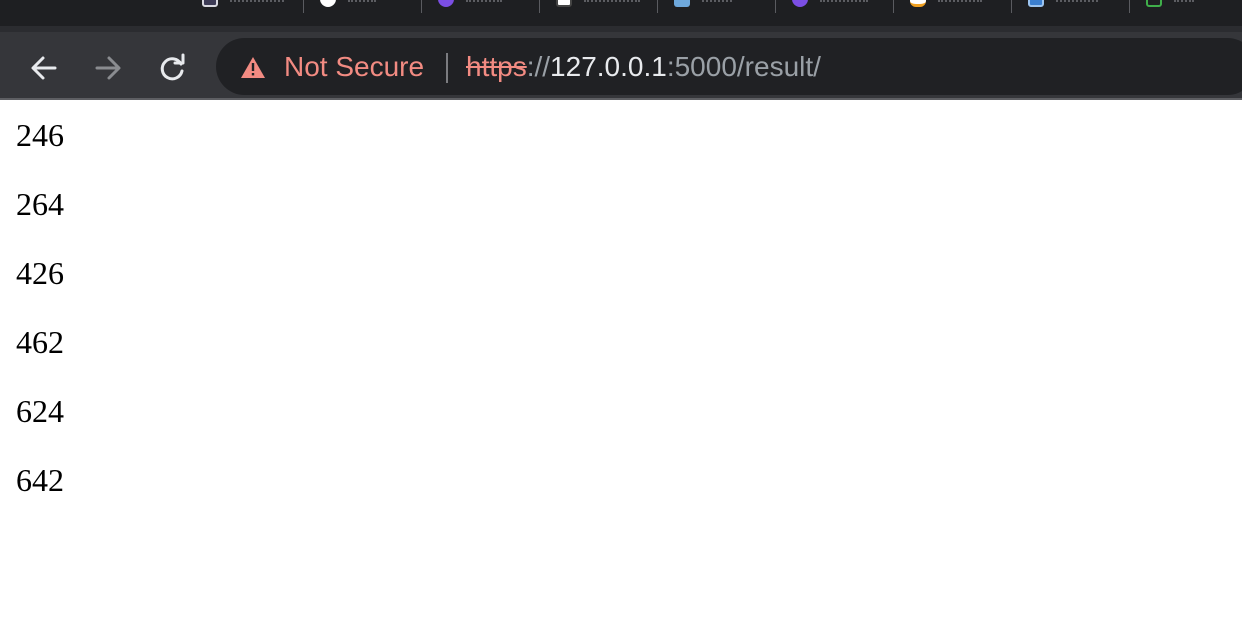 This screenshot has height=634, width=1242. I want to click on warning-triangle-icon, so click(253, 67).